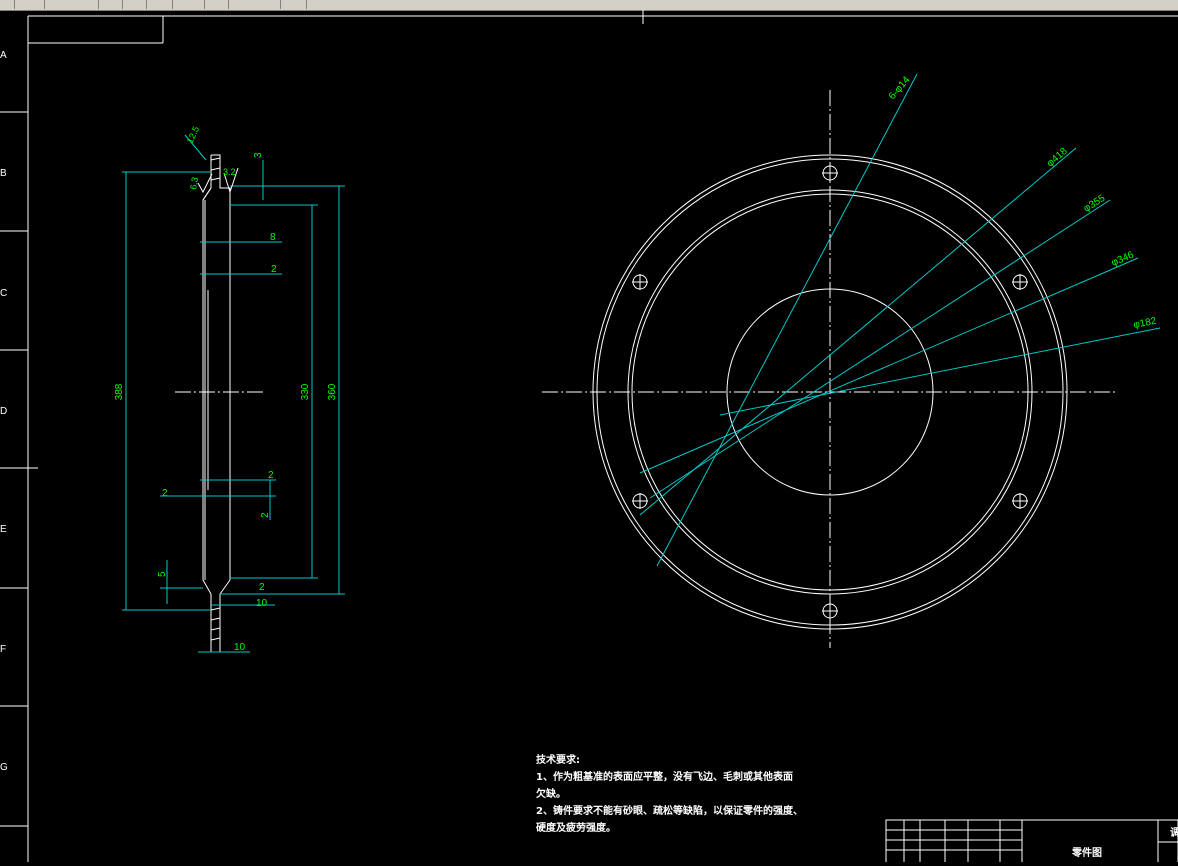  Describe the element at coordinates (165, 493) in the screenshot. I see `dim-step-mid-2: 2` at that location.